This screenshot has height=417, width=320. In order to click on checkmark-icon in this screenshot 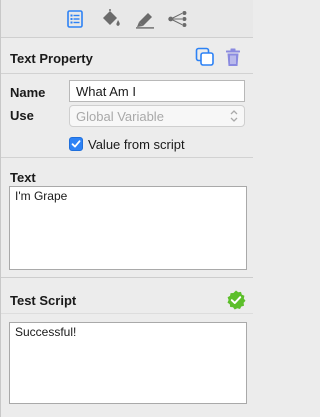, I will do `click(76, 144)`.